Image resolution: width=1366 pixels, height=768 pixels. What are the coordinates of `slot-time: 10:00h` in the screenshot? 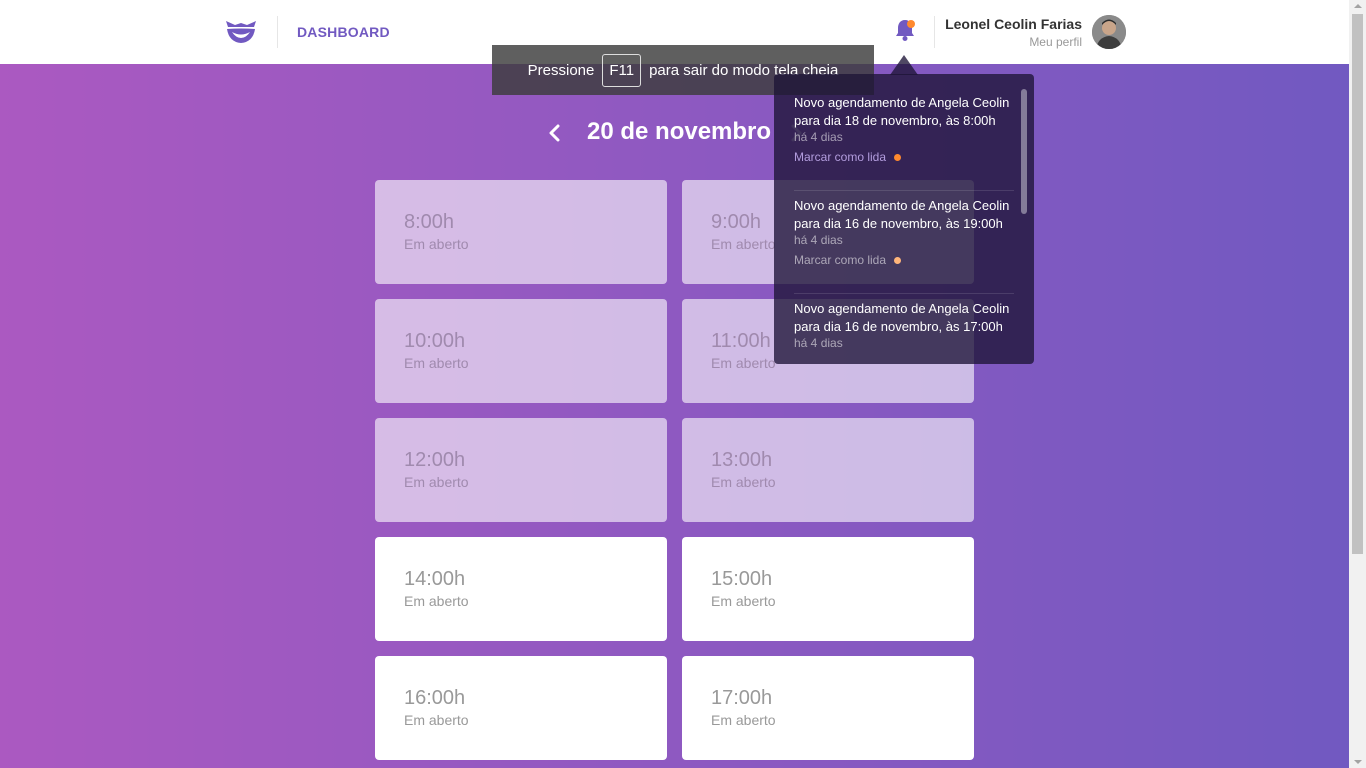 It's located at (435, 341).